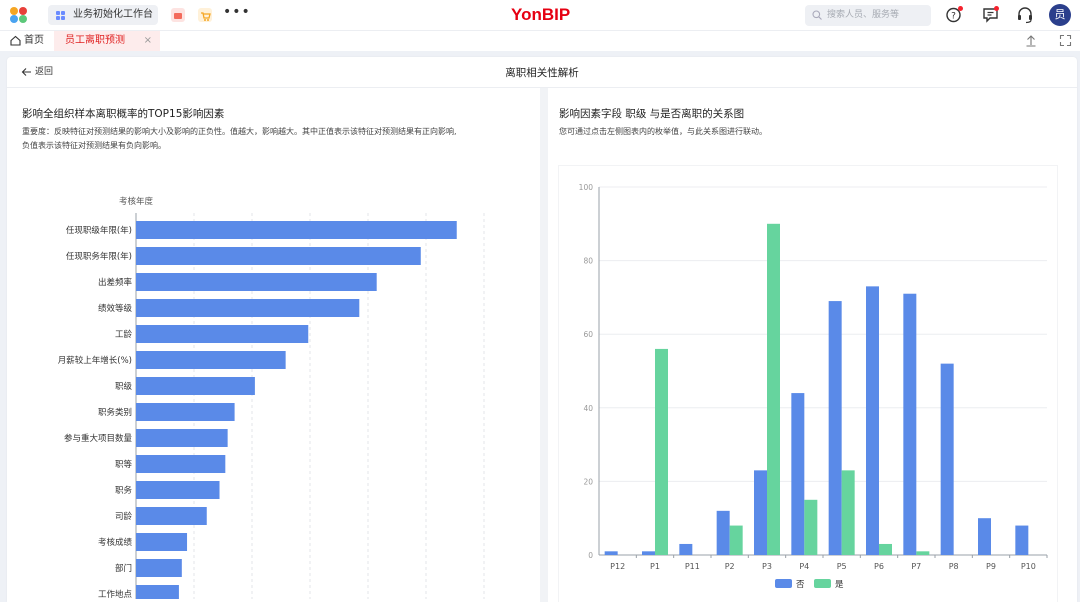  What do you see at coordinates (1028, 566) in the screenshot?
I see `x-tick-label: P10` at bounding box center [1028, 566].